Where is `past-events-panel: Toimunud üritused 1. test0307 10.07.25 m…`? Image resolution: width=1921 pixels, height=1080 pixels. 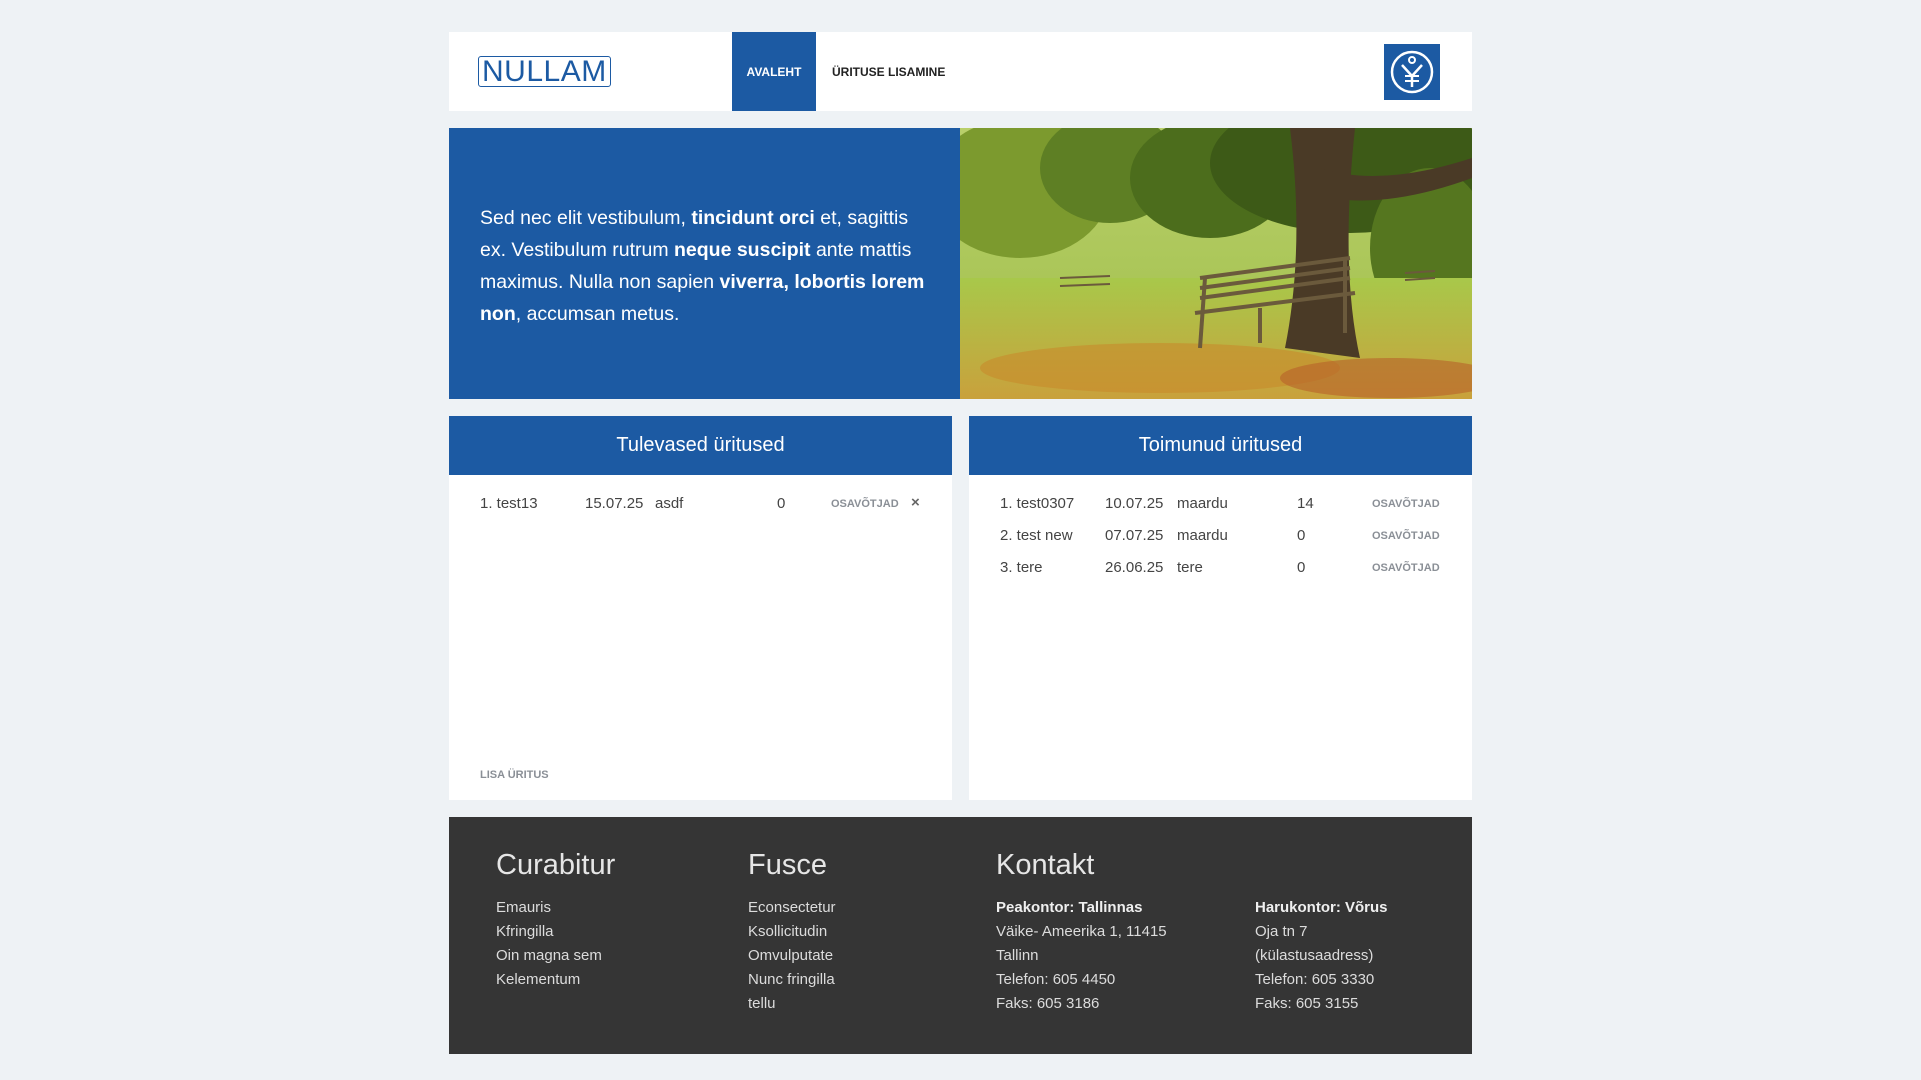
past-events-panel: Toimunud üritused 1. test0307 10.07.25 m… is located at coordinates (1220, 608).